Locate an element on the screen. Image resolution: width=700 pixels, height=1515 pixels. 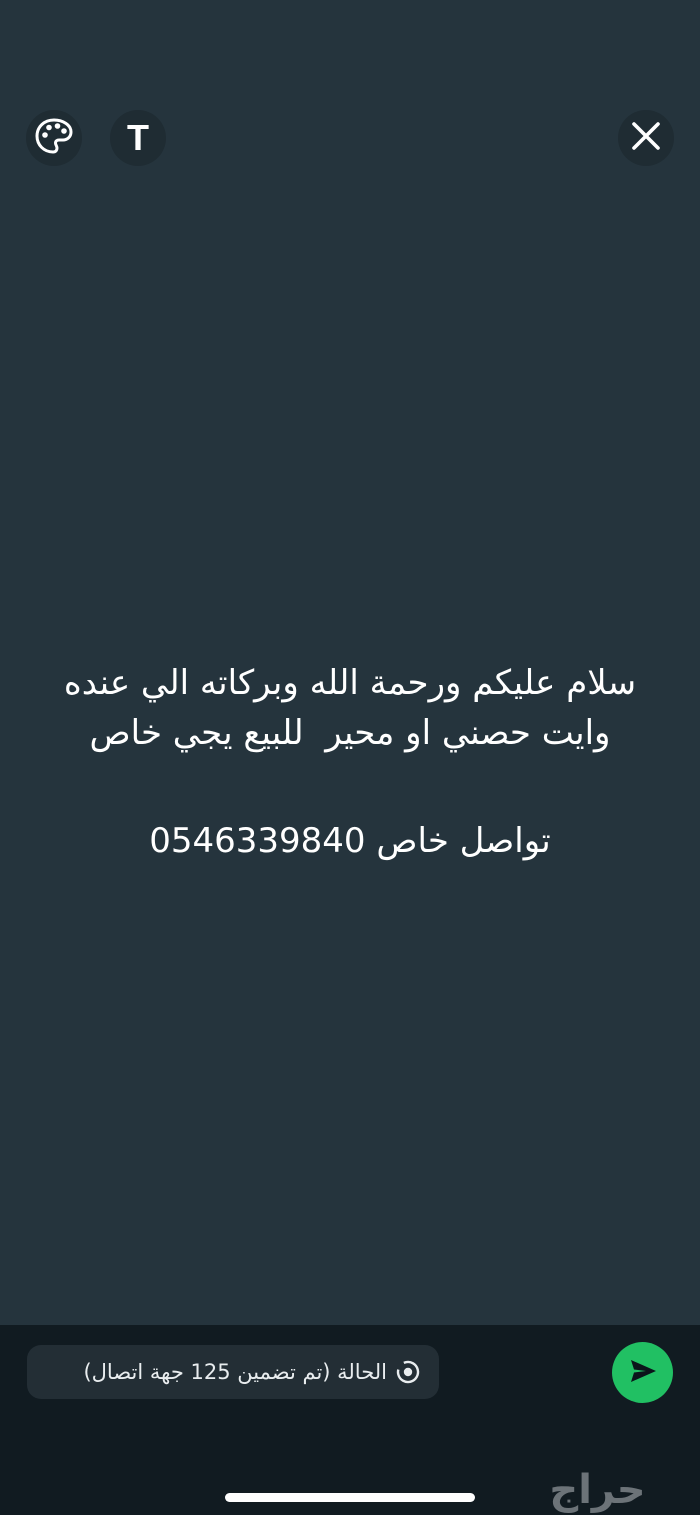
status-text-line: تواصل خاص 0546339840 is located at coordinates (350, 841).